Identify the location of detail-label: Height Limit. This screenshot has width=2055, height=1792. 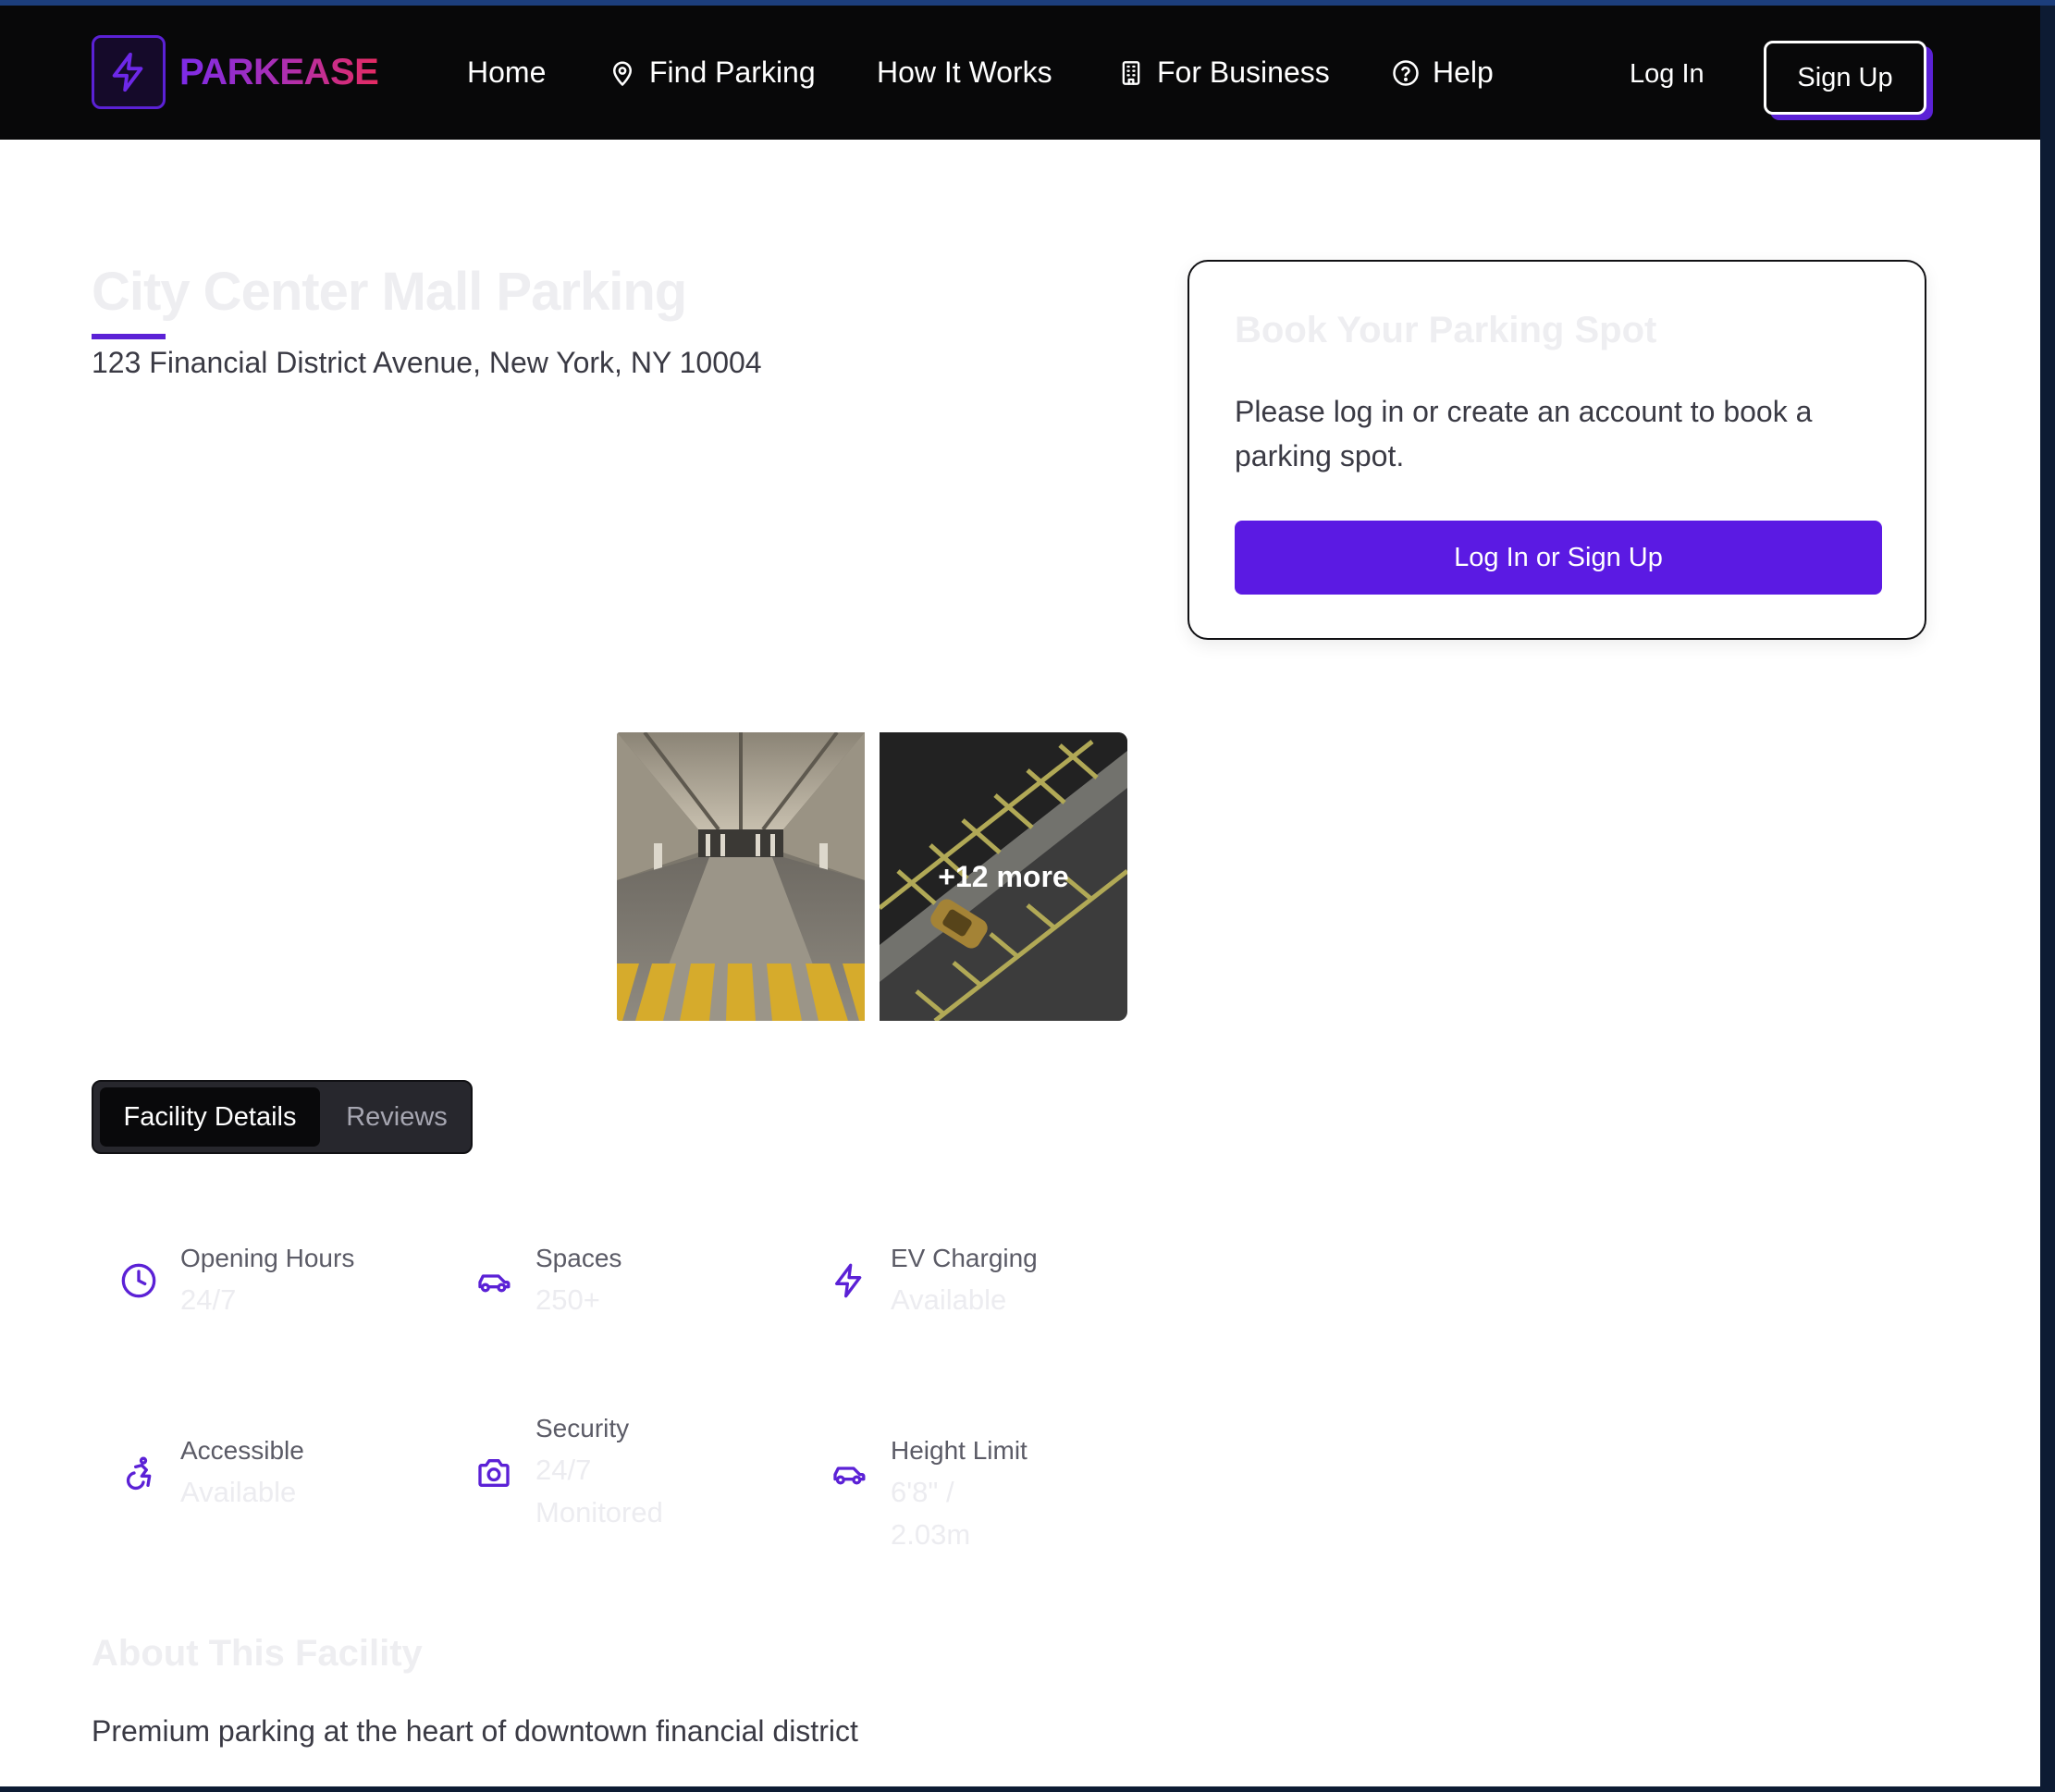
(959, 1450).